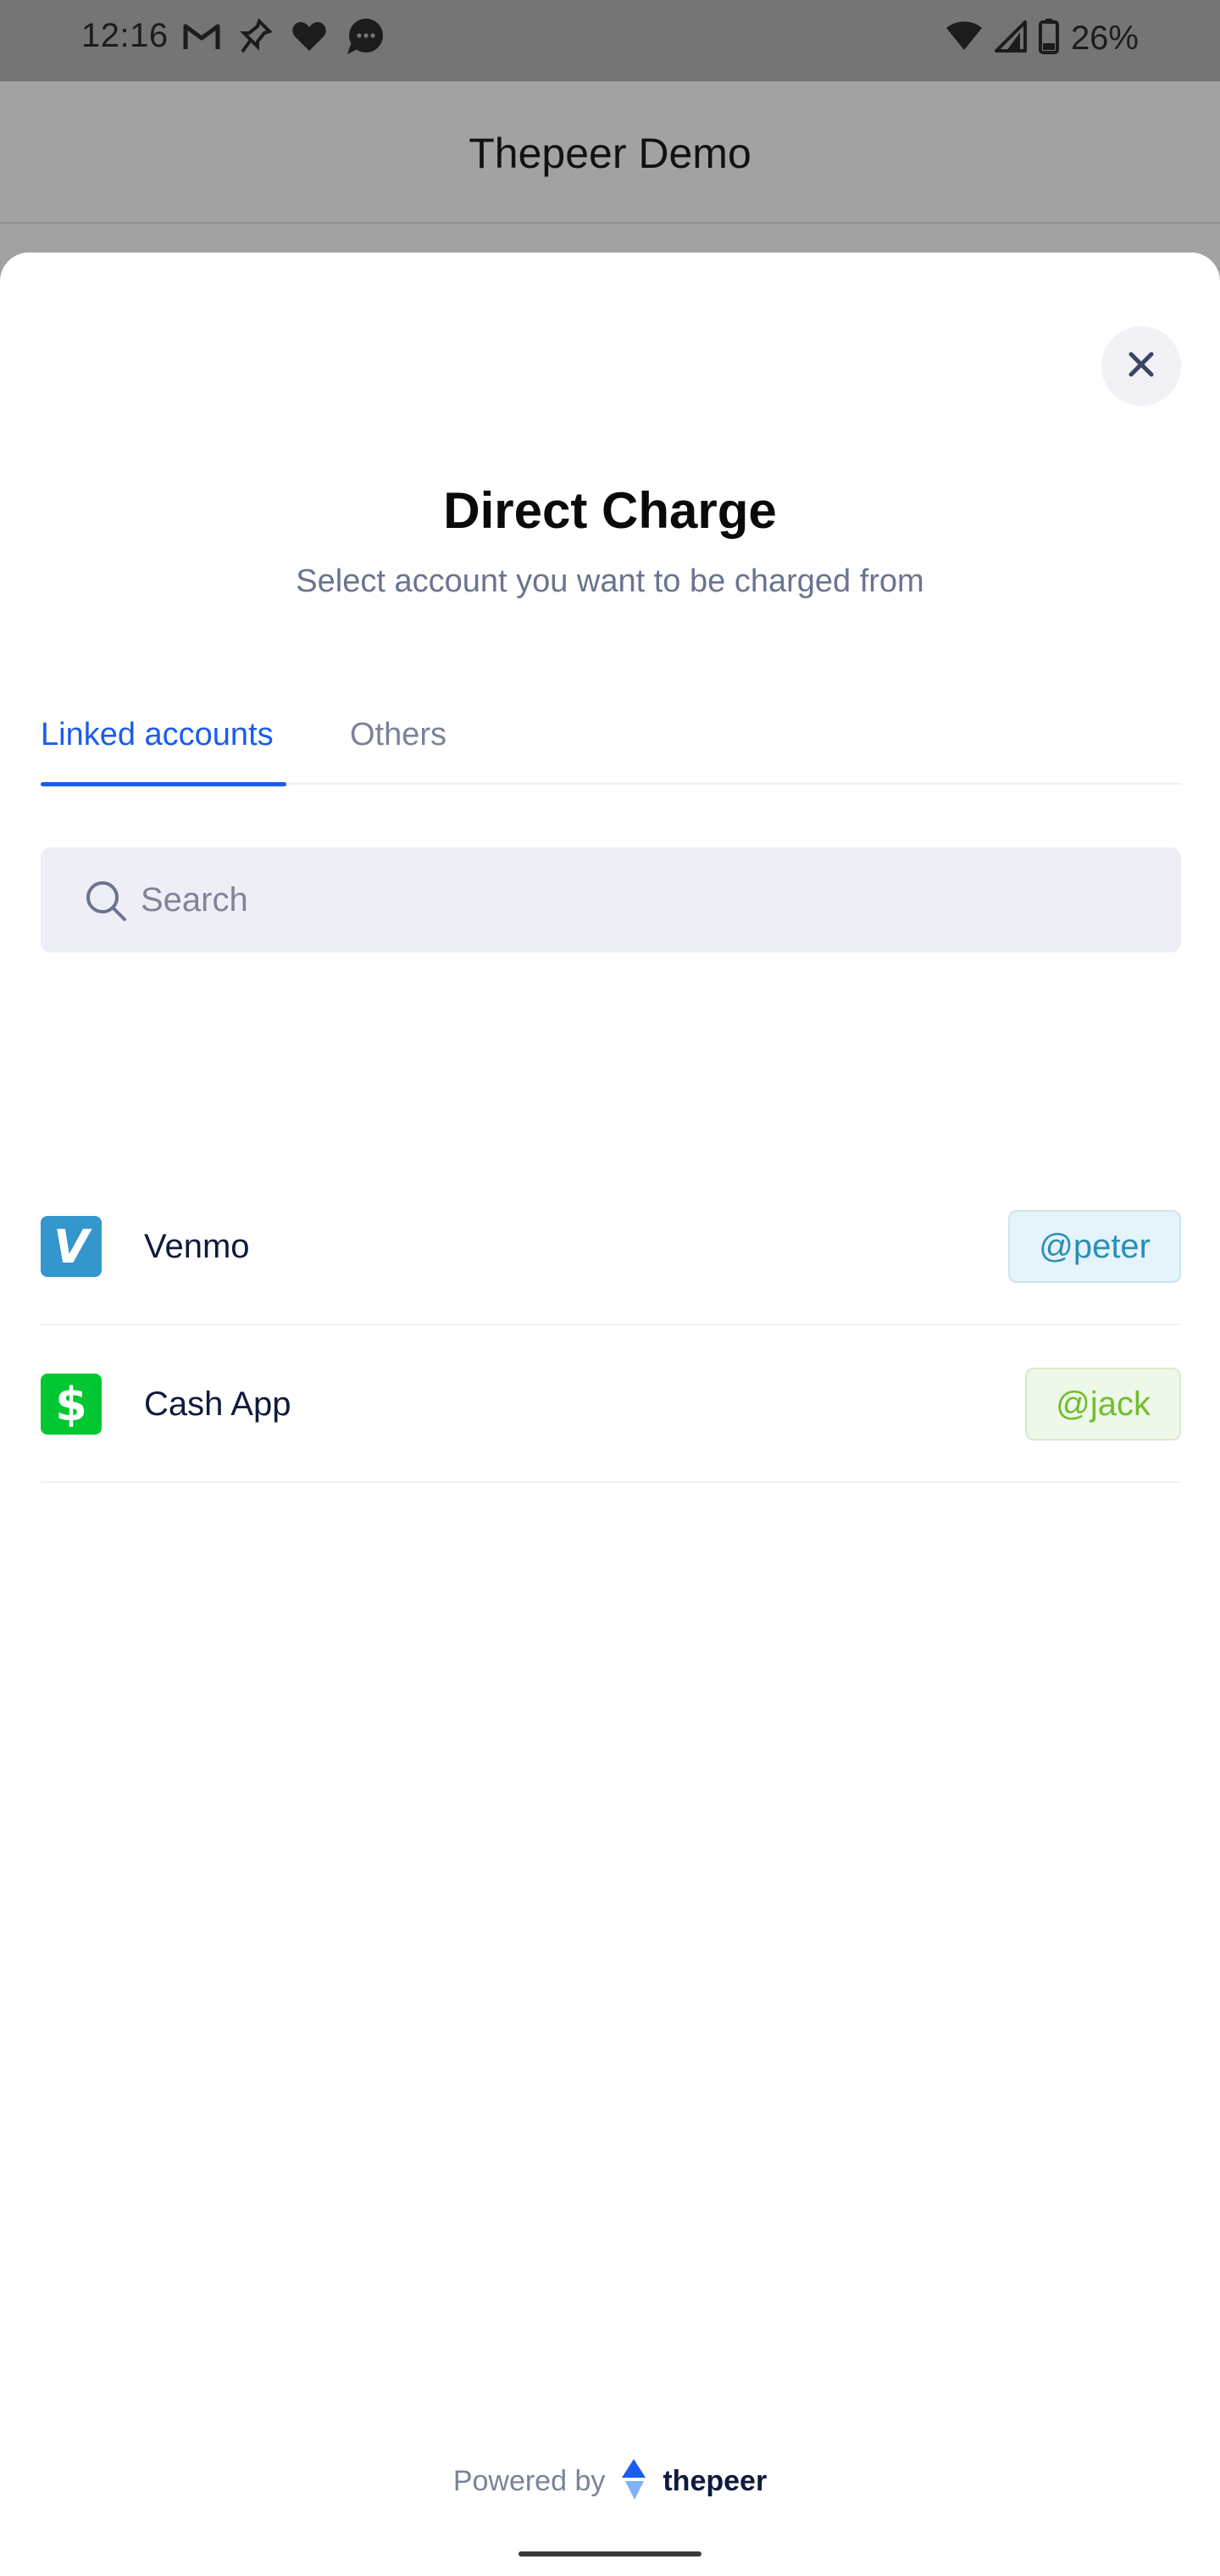  I want to click on tab-linked-accounts: Linked accounts, so click(163, 751).